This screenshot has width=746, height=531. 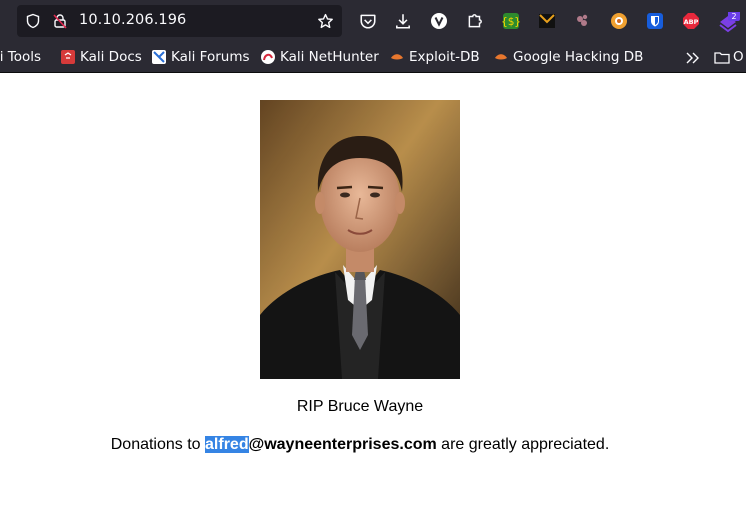 I want to click on bookmark-label: Google Hacking DB, so click(x=578, y=57).